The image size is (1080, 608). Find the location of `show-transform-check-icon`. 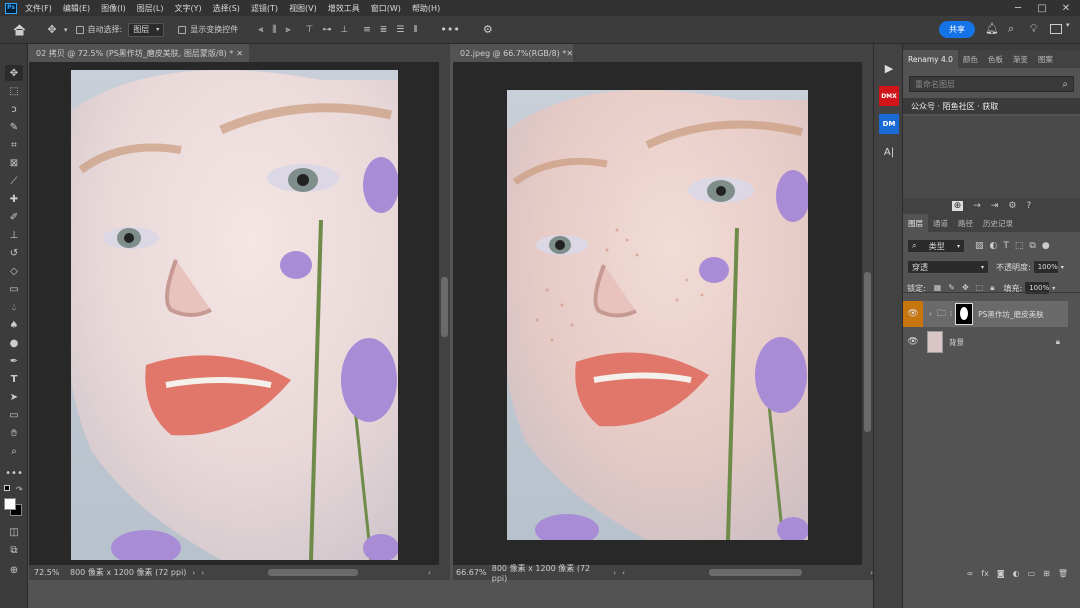

show-transform-check-icon is located at coordinates (182, 29).